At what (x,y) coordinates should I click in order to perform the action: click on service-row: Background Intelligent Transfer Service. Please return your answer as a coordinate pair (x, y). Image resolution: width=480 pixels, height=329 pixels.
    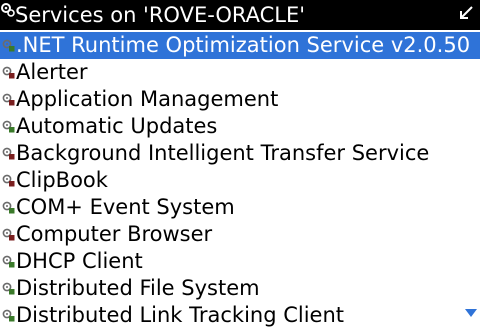
    Looking at the image, I should click on (240, 153).